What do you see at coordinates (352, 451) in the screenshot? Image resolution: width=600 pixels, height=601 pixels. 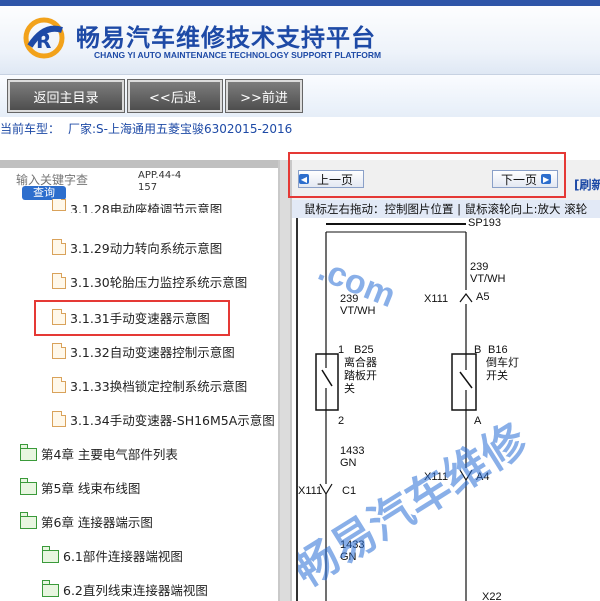 I see `wire-number: 1433` at bounding box center [352, 451].